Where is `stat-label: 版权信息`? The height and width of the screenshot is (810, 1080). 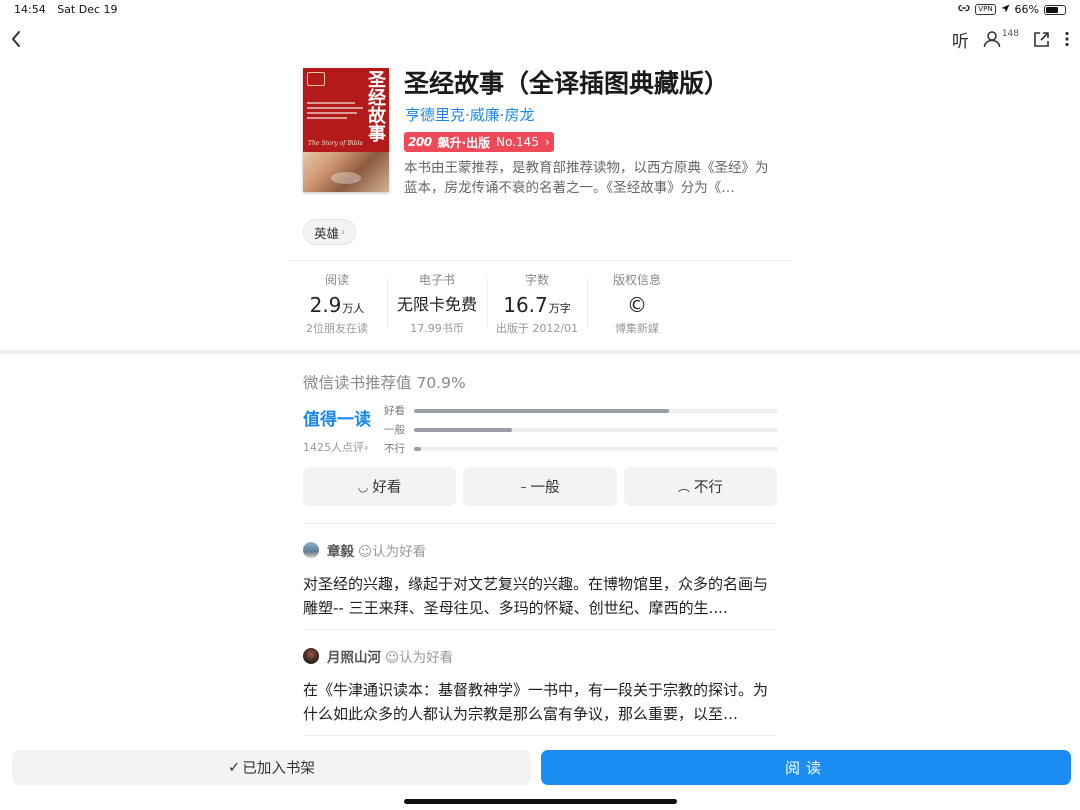 stat-label: 版权信息 is located at coordinates (636, 280).